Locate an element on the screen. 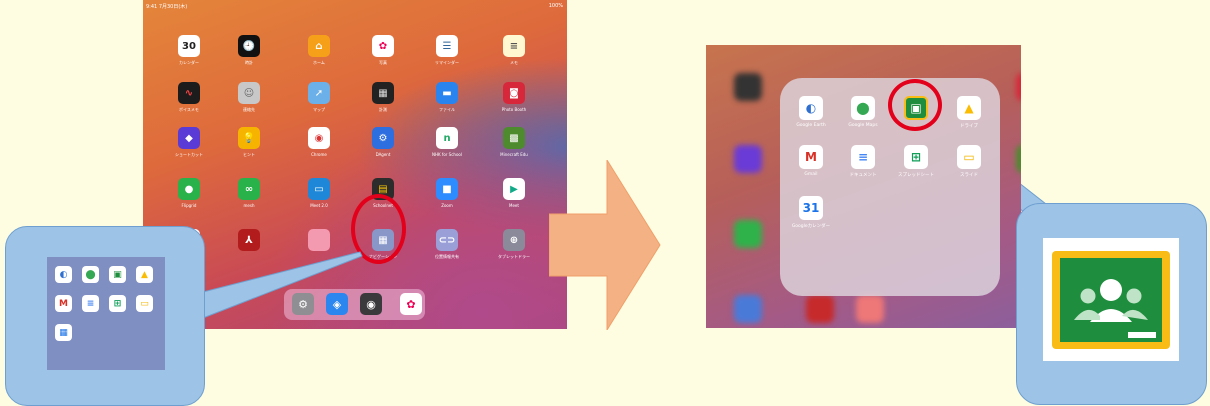 This screenshot has height=406, width=1210. folder-app-icon: ▦ is located at coordinates (63, 332).